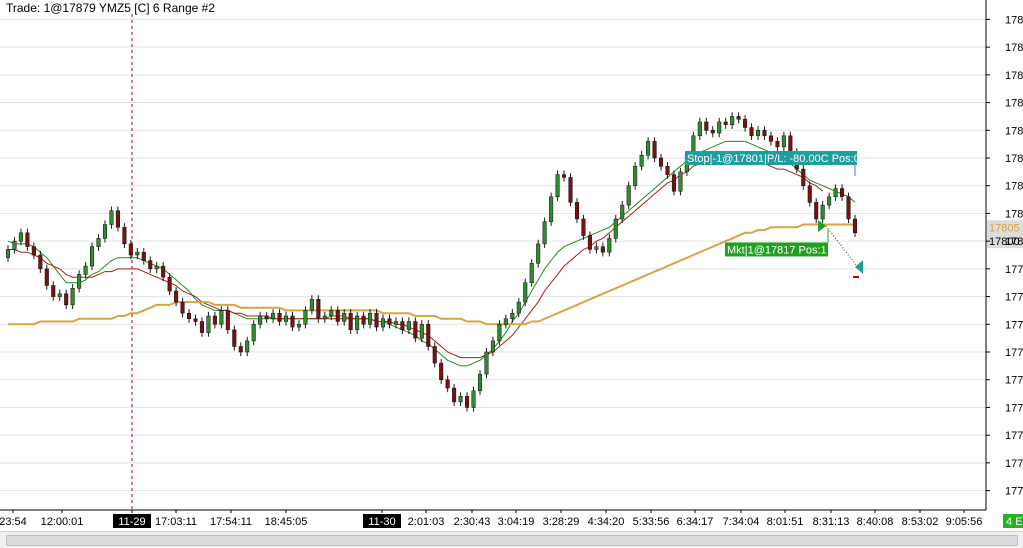 This screenshot has width=1023, height=548. I want to click on x-tick-label: 23:54, so click(13, 522).